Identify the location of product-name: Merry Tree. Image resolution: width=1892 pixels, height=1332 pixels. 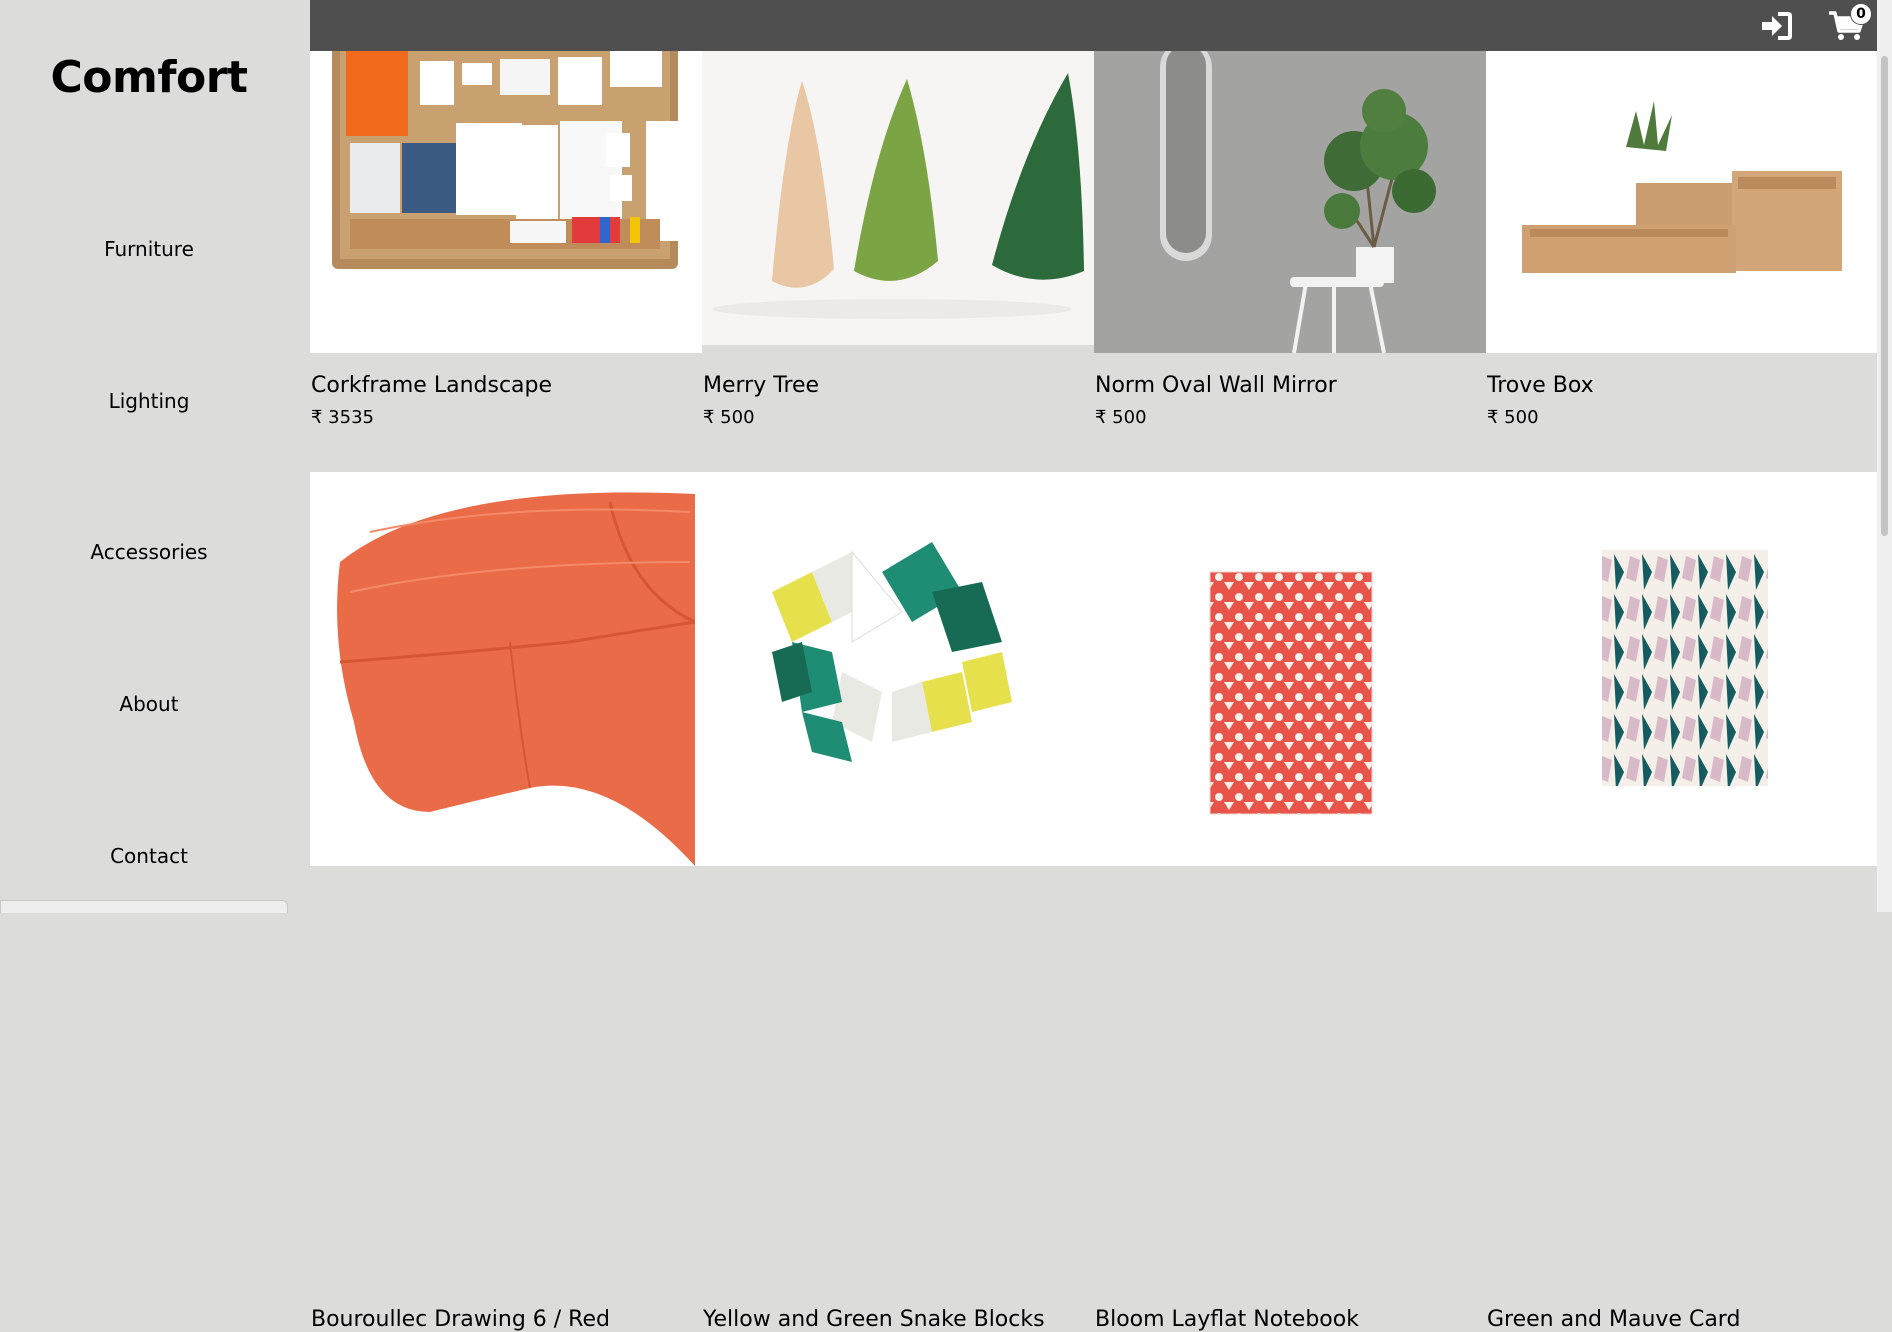
(761, 385).